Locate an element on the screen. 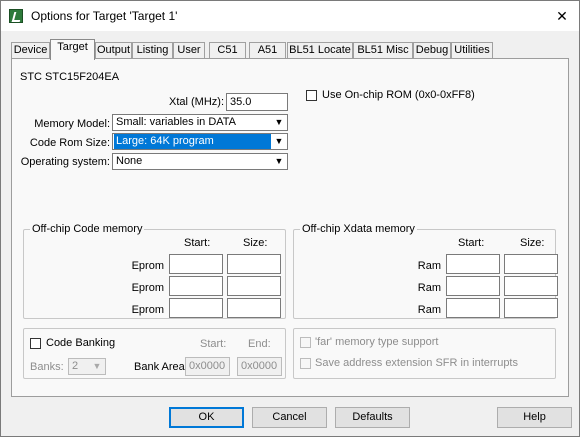 Image resolution: width=580 pixels, height=437 pixels. offchip-code-title: Off-chip Code memory is located at coordinates (87, 229).